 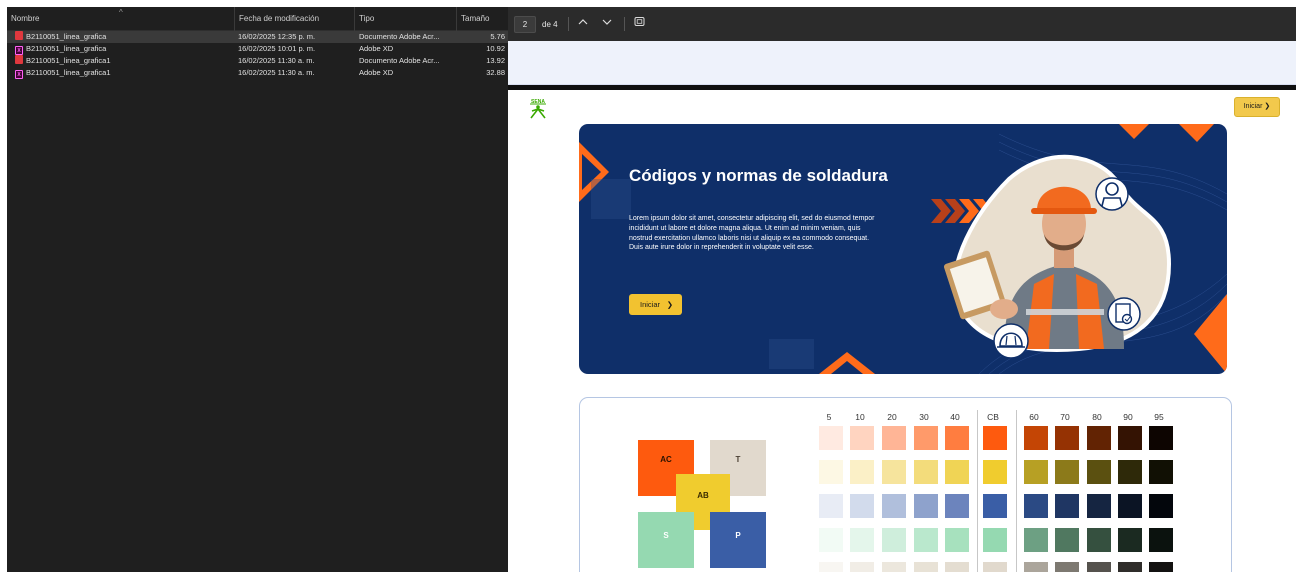 What do you see at coordinates (1267, 106) in the screenshot?
I see `chevron-right-icon: ❯` at bounding box center [1267, 106].